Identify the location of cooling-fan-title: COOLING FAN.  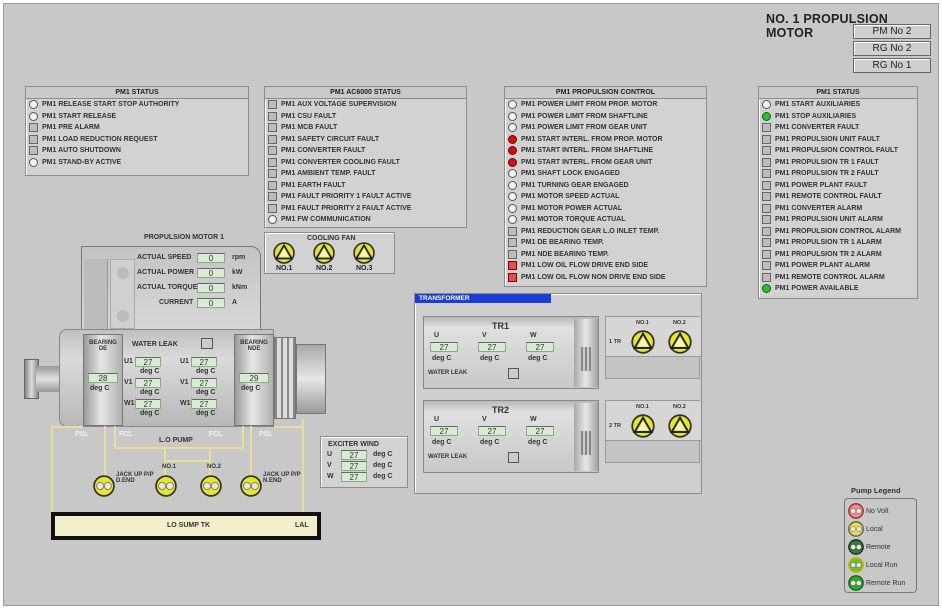
(331, 238).